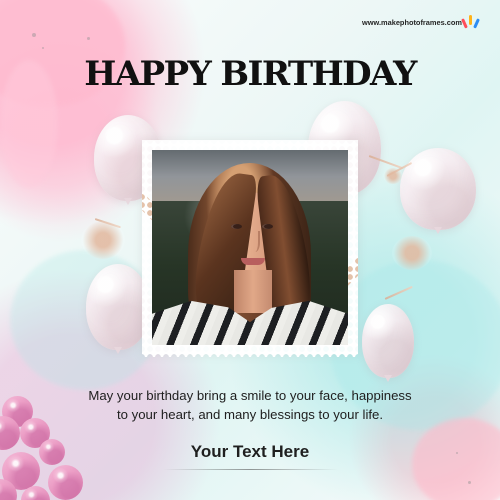 The width and height of the screenshot is (500, 500). I want to click on logo-bar-red, so click(464, 23).